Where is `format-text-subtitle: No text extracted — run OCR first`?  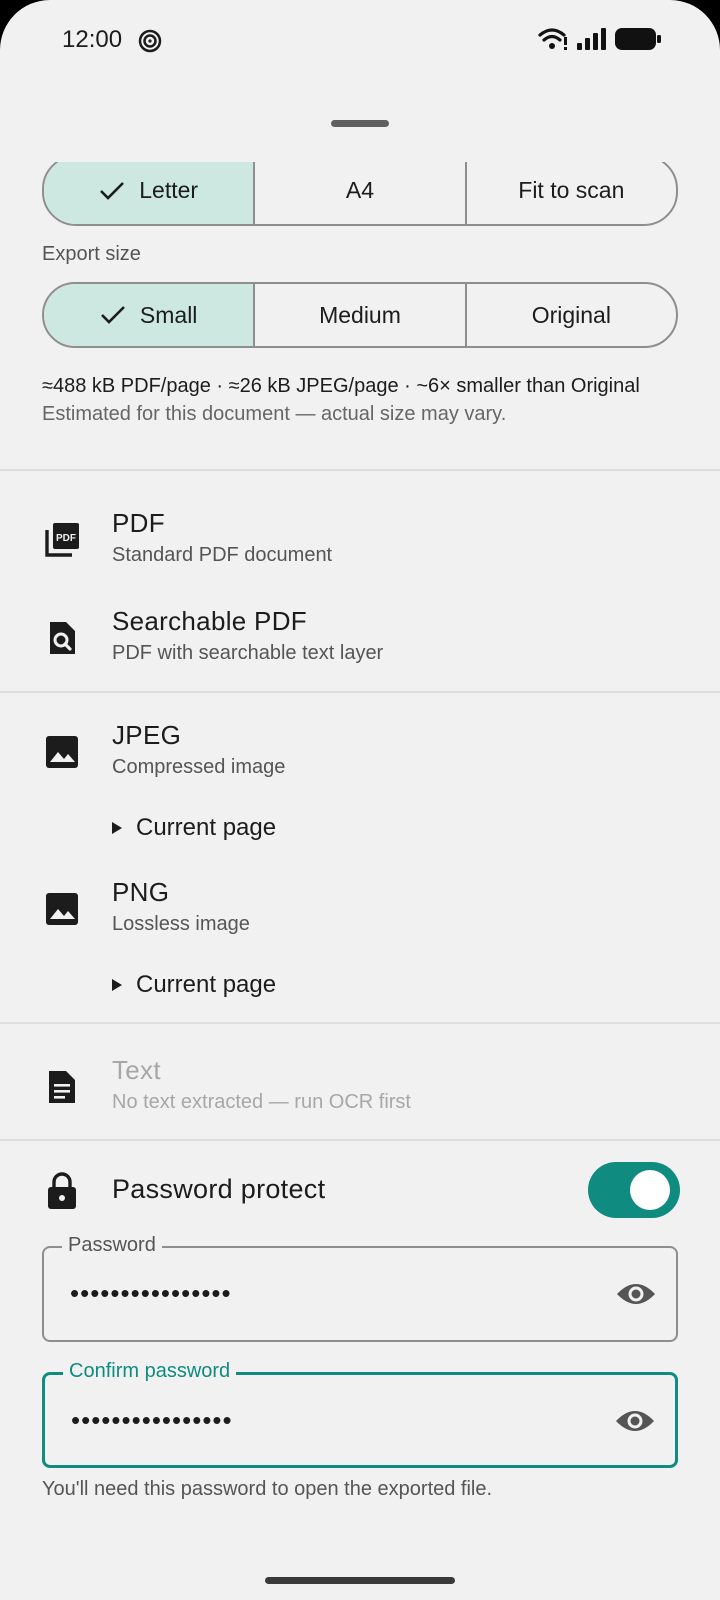
format-text-subtitle: No text extracted — run OCR first is located at coordinates (261, 1102).